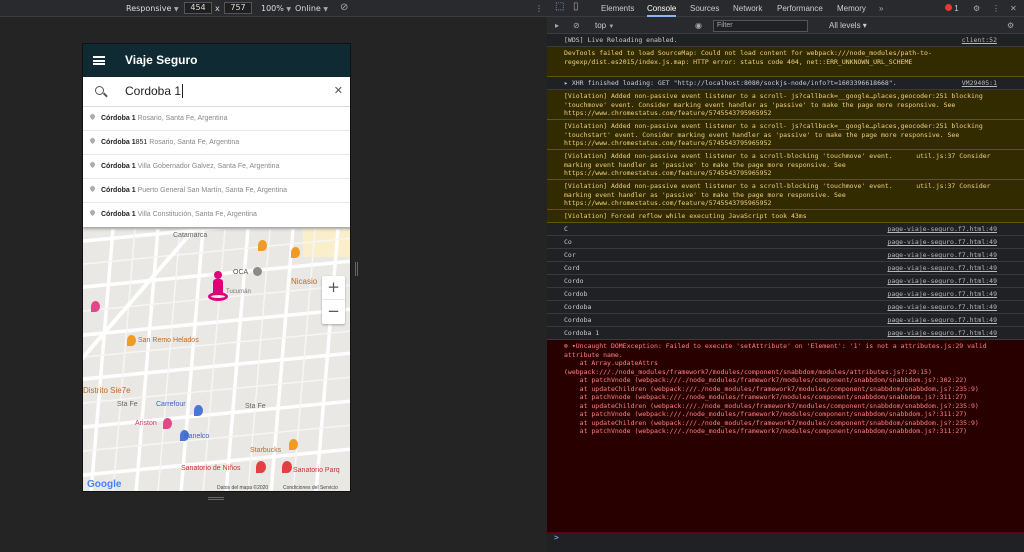  Describe the element at coordinates (276, 8) in the screenshot. I see `zoom-select: 100% ▼` at that location.